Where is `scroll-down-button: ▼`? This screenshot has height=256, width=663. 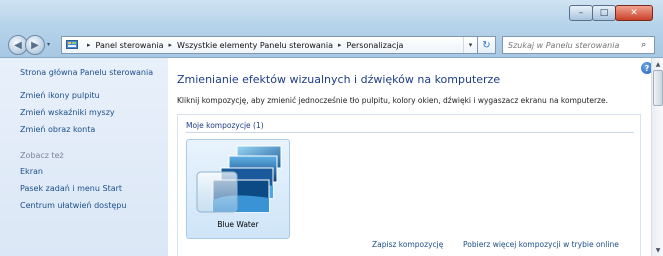
scroll-down-button: ▼ is located at coordinates (657, 250).